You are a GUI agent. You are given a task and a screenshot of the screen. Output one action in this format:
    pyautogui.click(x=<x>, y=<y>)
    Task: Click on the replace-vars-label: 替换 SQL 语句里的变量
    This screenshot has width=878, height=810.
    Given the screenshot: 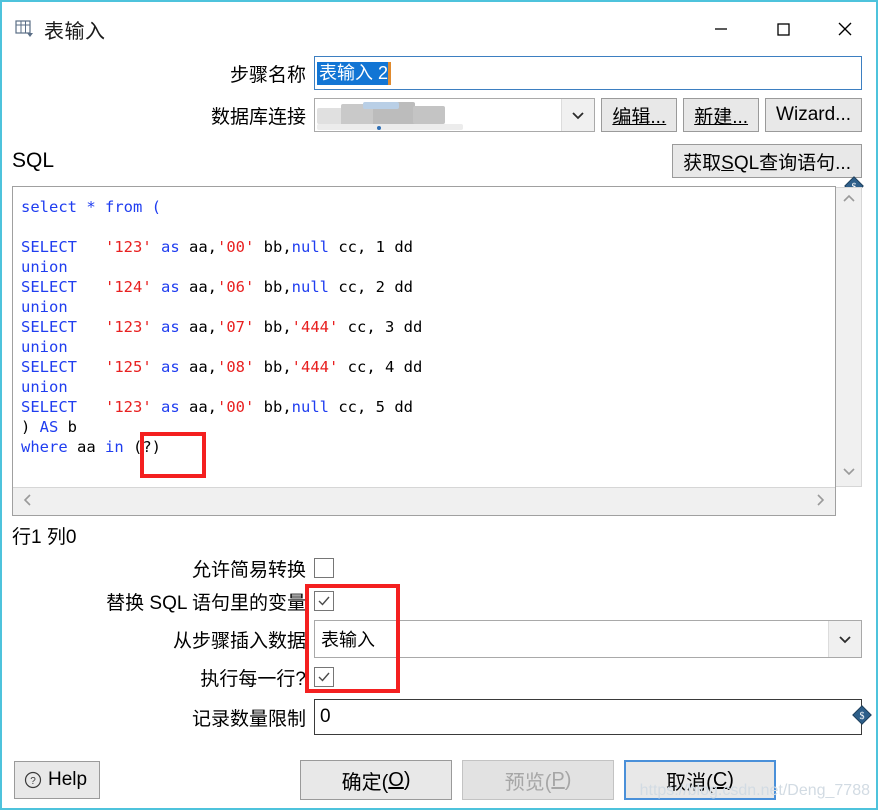 What is the action you would take?
    pyautogui.click(x=206, y=603)
    